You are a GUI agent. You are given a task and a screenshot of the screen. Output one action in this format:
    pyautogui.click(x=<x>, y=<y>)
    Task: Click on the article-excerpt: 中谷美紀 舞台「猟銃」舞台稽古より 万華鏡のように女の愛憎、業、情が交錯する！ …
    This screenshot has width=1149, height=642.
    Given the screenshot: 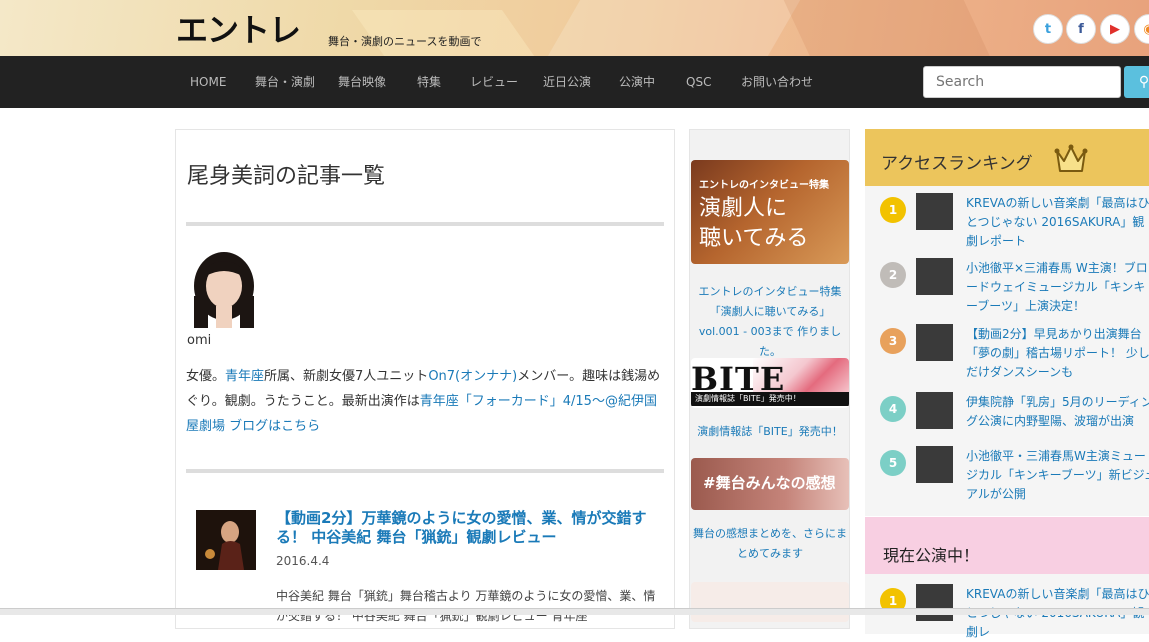 What is the action you would take?
    pyautogui.click(x=466, y=606)
    